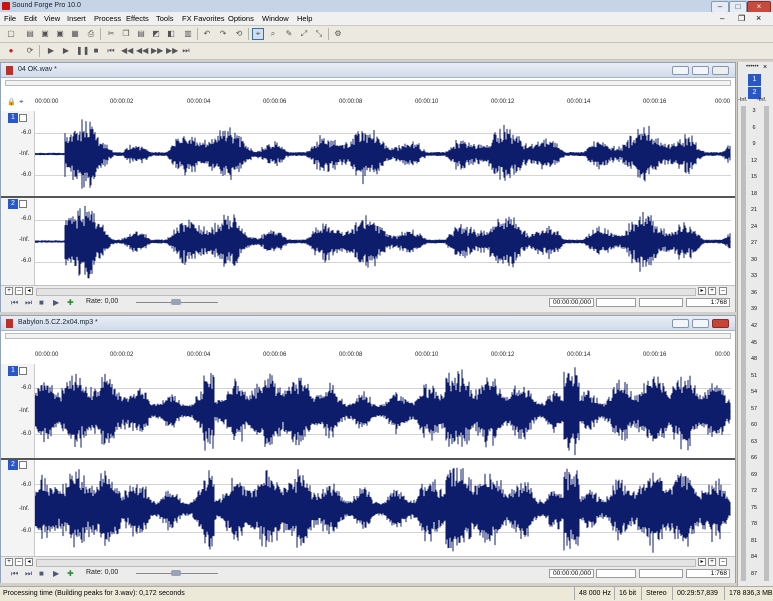 The image size is (773, 601). Describe the element at coordinates (176, 573) in the screenshot. I see `rate-slider-thumb` at that location.